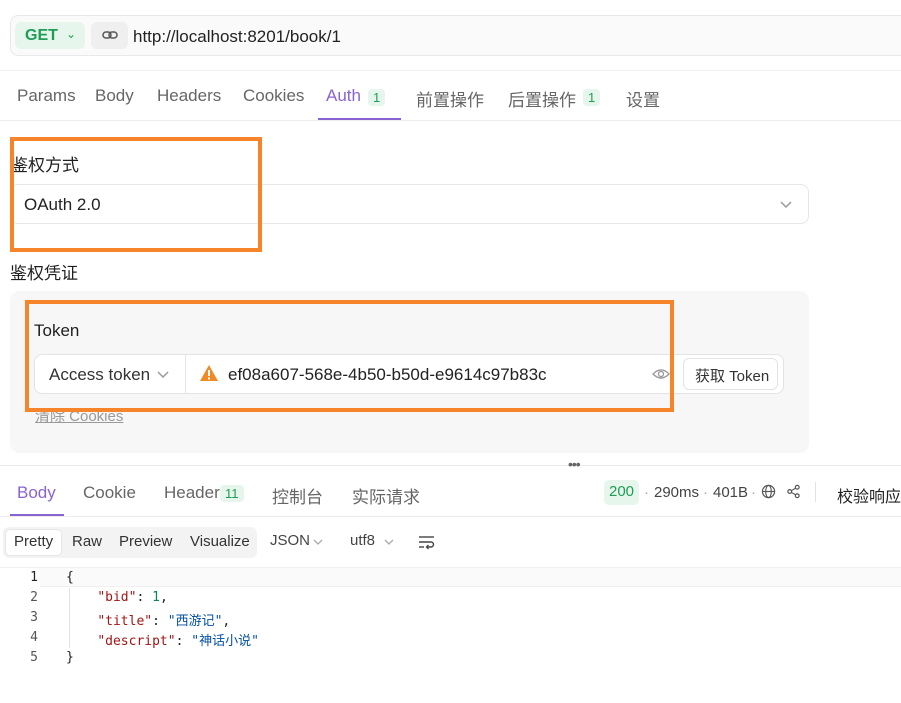  Describe the element at coordinates (377, 97) in the screenshot. I see `tab-auth-badge: 1` at that location.